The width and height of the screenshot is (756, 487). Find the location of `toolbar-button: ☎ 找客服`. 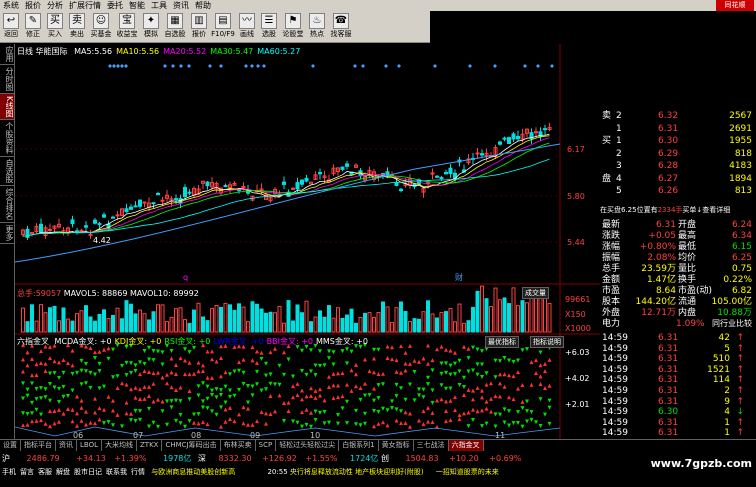

toolbar-button: ☎ 找客服 is located at coordinates (341, 25).